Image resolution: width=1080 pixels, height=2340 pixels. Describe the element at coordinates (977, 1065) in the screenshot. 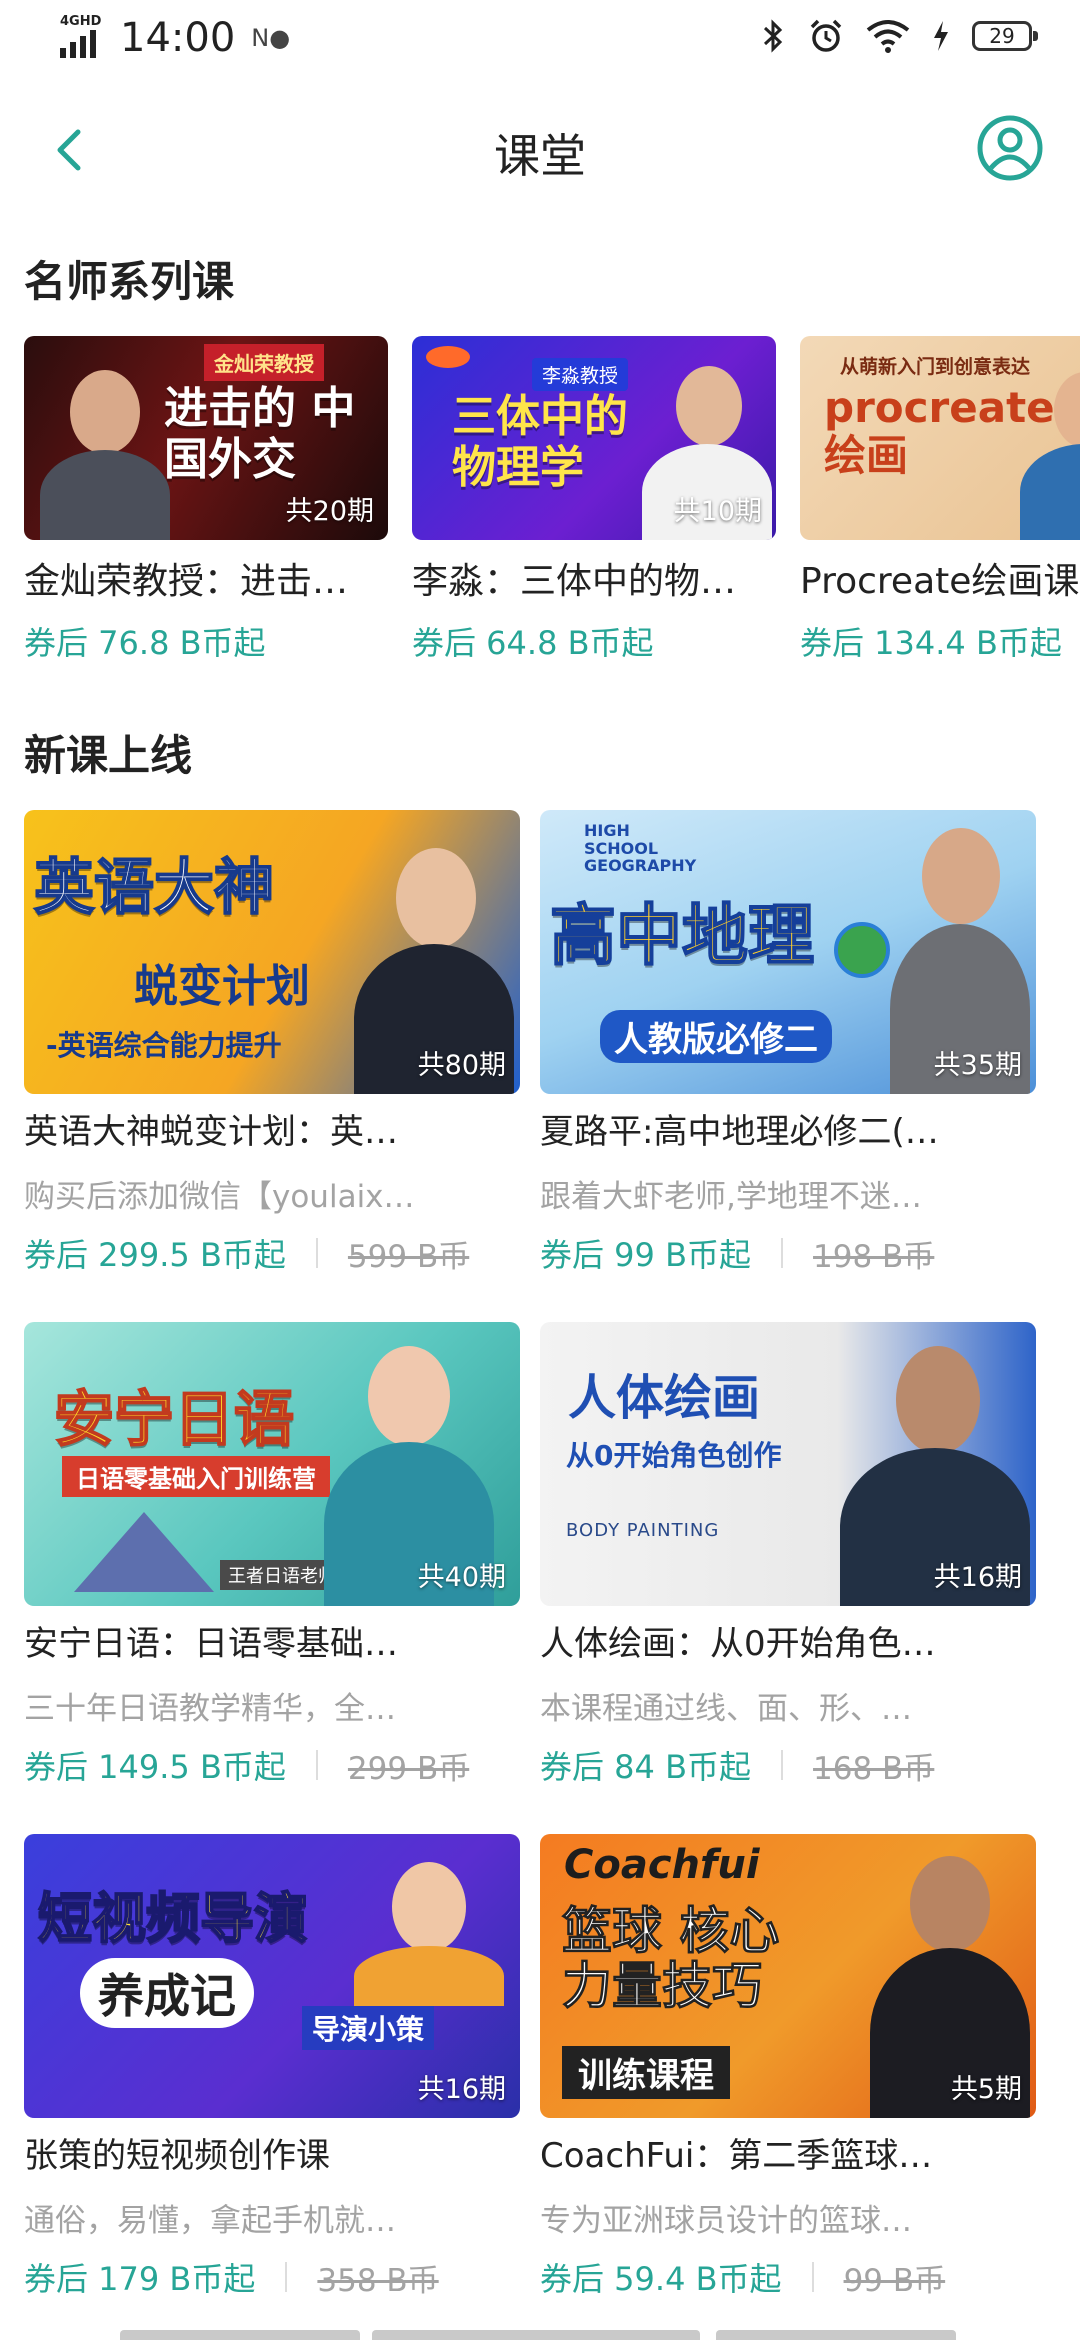

I see `episode-count: 共35期` at that location.